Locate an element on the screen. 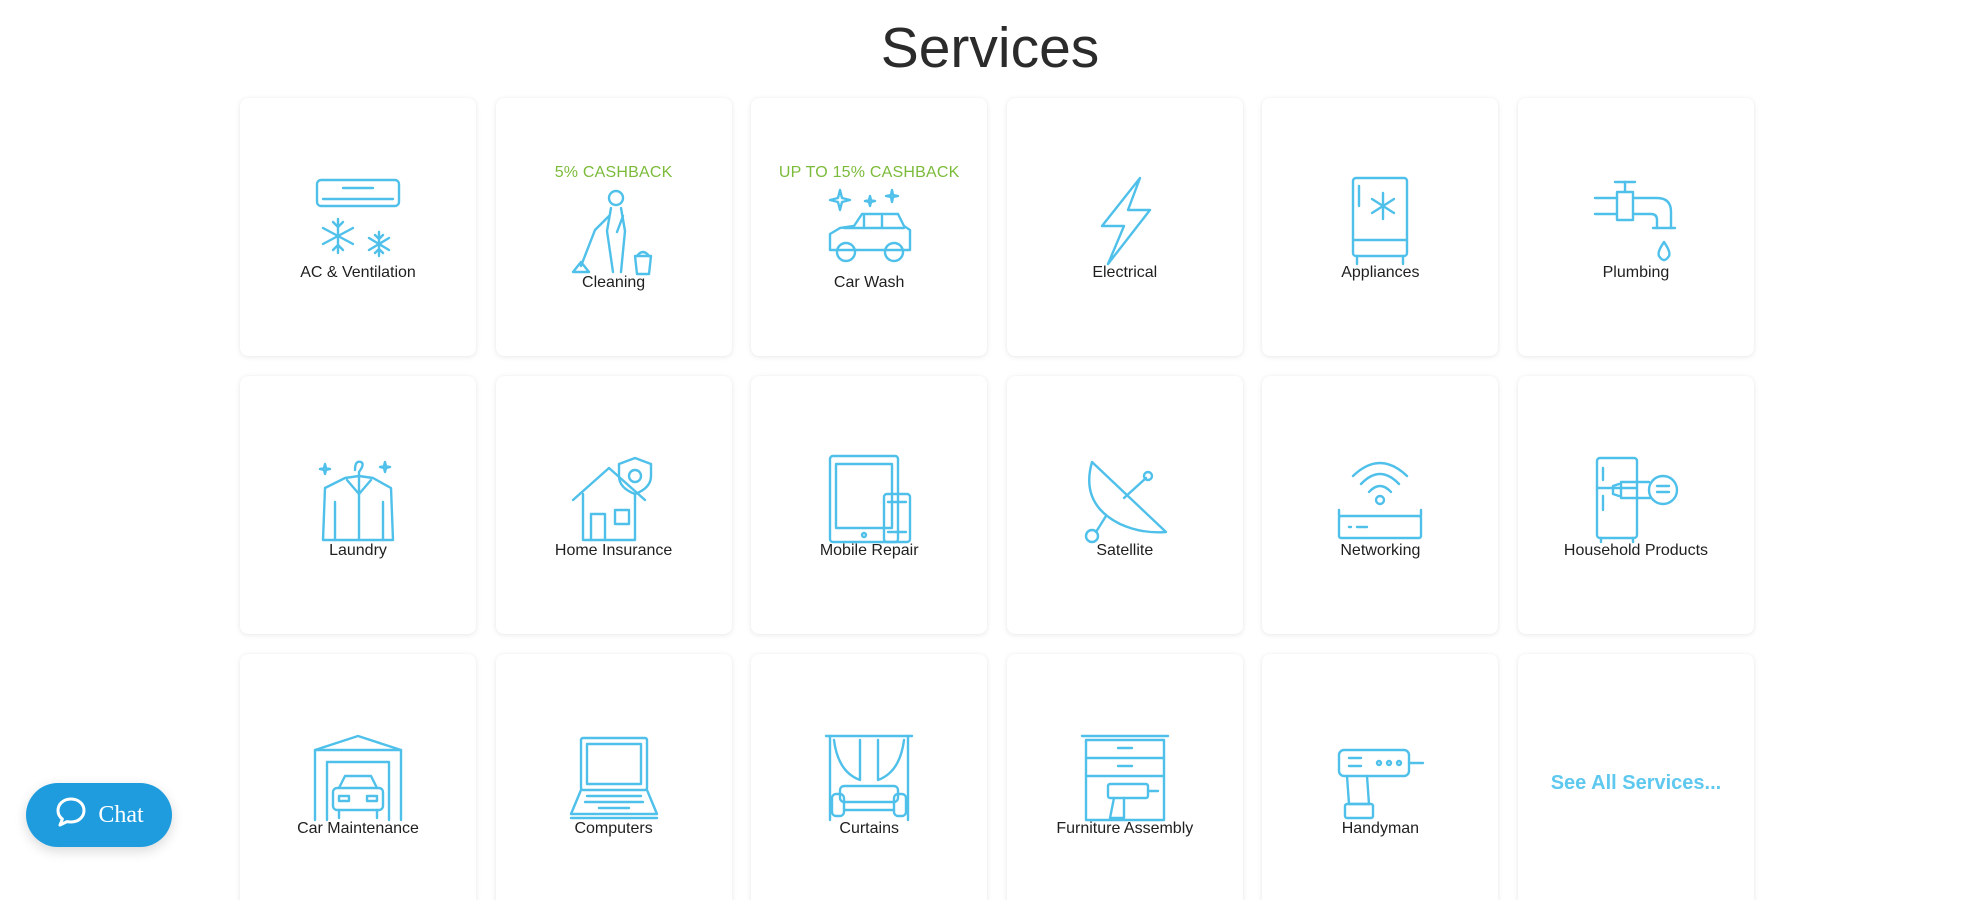 This screenshot has width=1980, height=900. service-card-car-maintenance: Car Maintenance is located at coordinates (358, 777).